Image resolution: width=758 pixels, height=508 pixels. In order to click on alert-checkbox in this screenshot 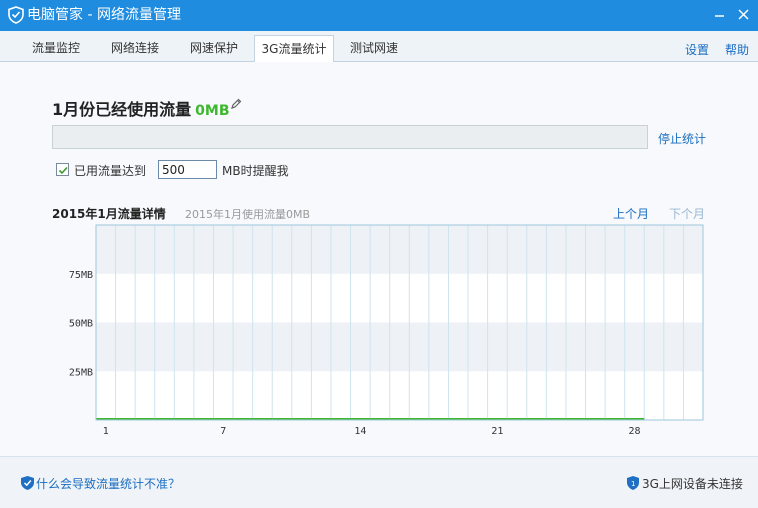, I will do `click(62, 169)`.